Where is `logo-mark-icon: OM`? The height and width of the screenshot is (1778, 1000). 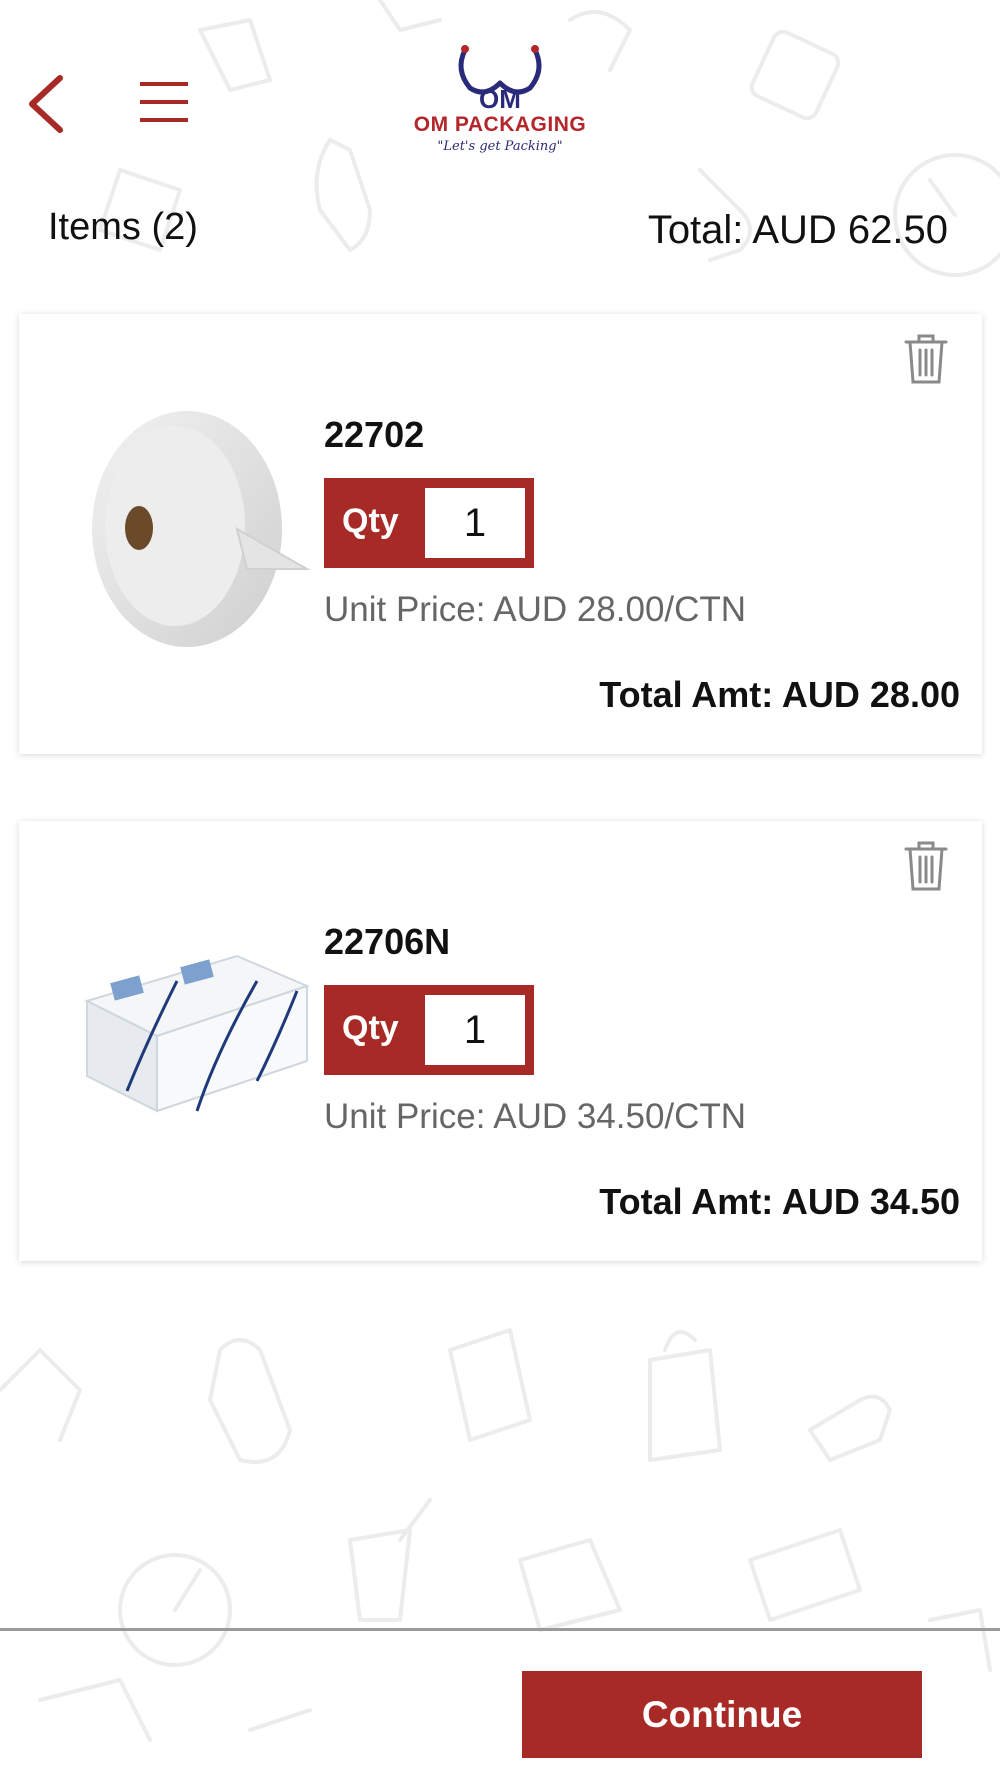 logo-mark-icon: OM is located at coordinates (500, 79).